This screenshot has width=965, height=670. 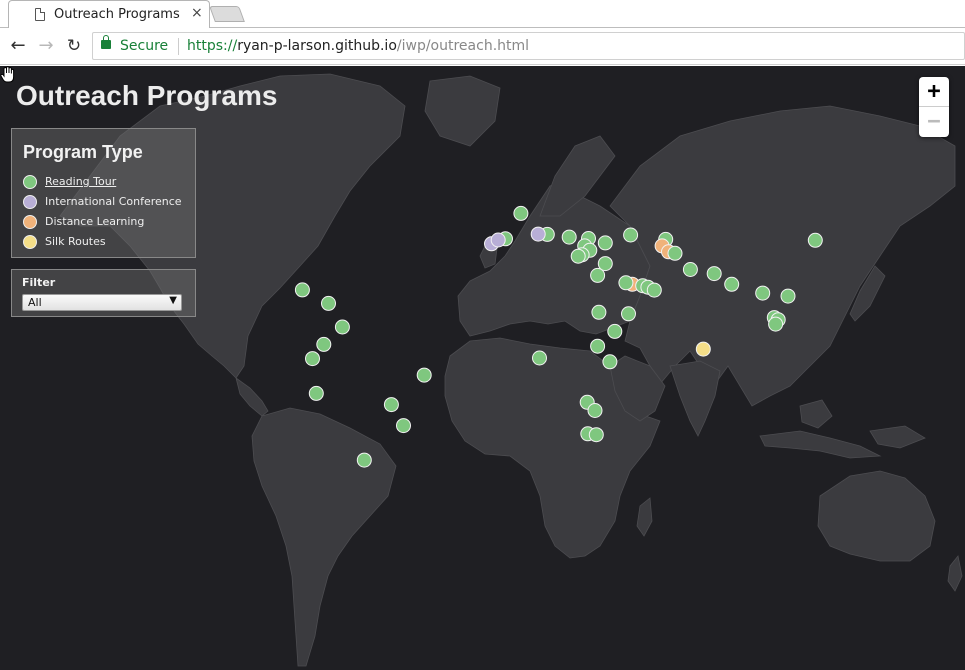 What do you see at coordinates (644, 517) in the screenshot?
I see `madagascar-land` at bounding box center [644, 517].